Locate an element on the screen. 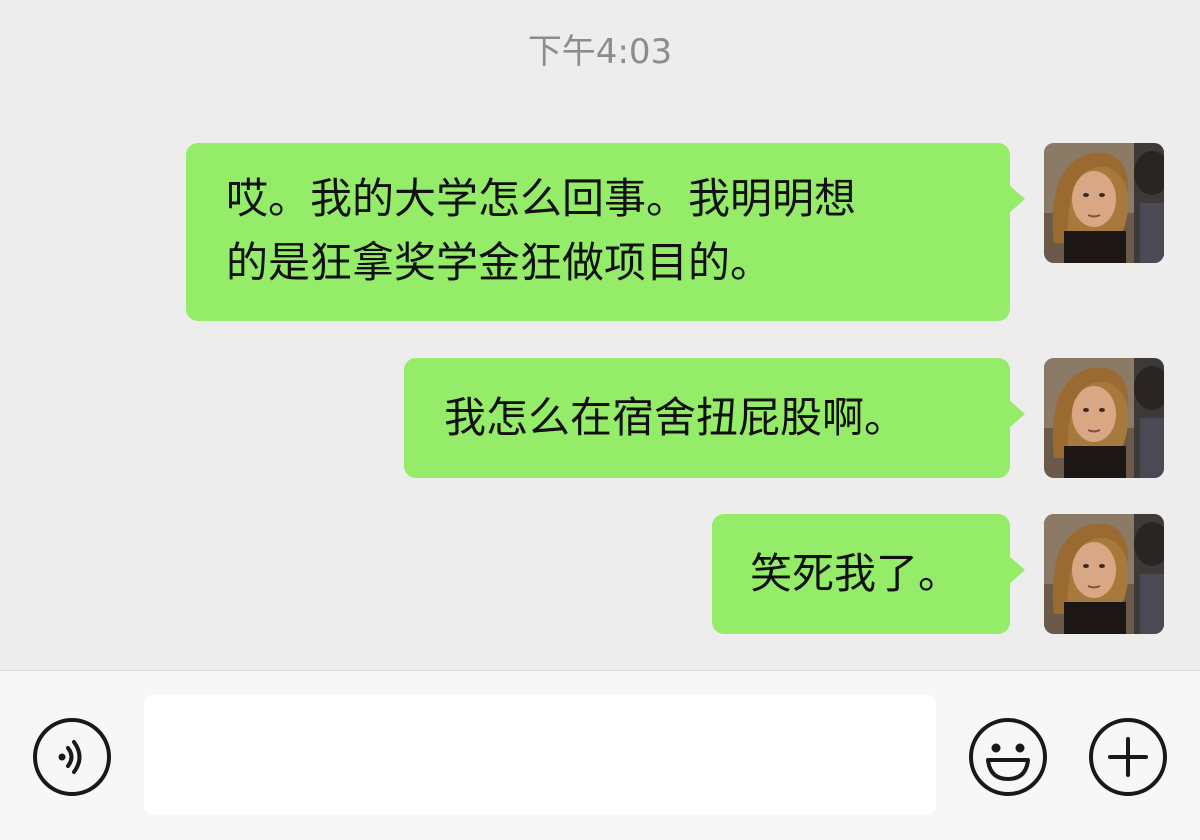  message-row: 我怎么在宿舍扭屁股啊。 is located at coordinates (784, 418).